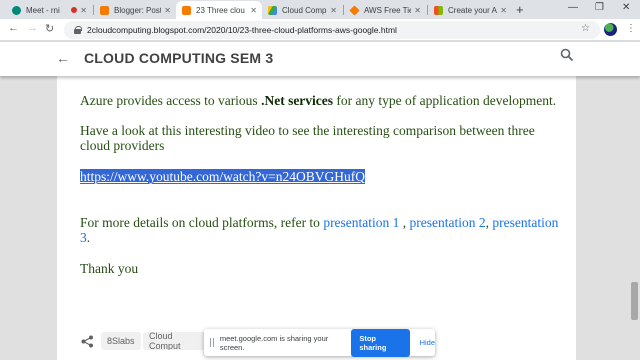 The width and height of the screenshot is (640, 360). I want to click on tab-aws-free-tier: AWS Free Tier ✕, so click(385, 10).